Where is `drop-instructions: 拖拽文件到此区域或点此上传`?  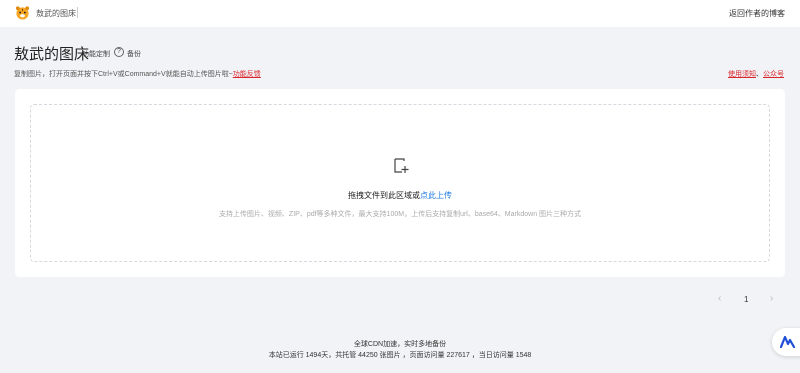
drop-instructions: 拖拽文件到此区域或点此上传 is located at coordinates (400, 195).